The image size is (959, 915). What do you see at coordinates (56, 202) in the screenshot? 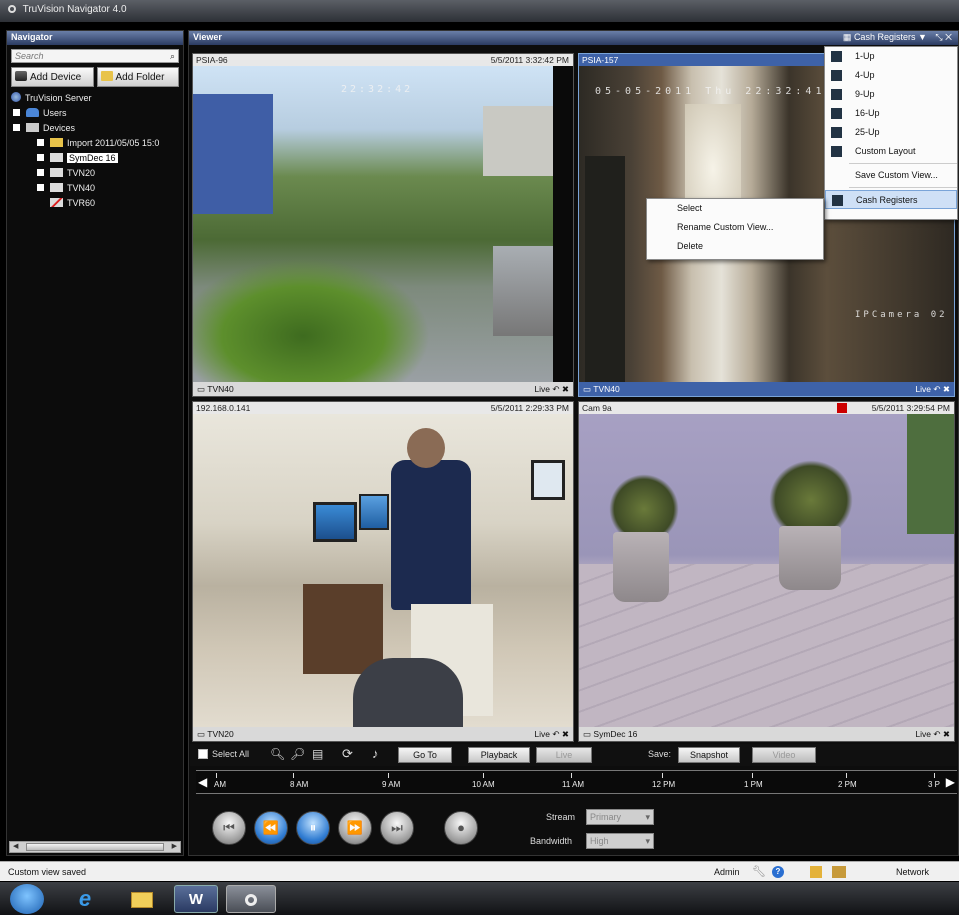
I see `recorder-offline-icon` at bounding box center [56, 202].